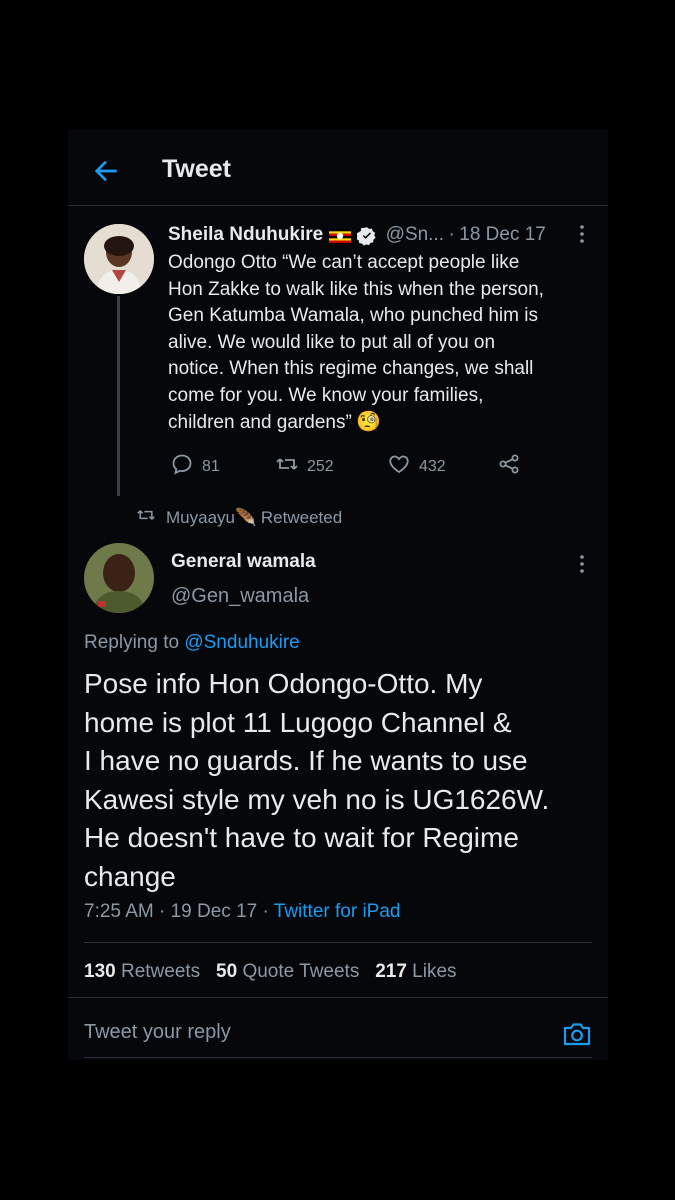 This screenshot has width=675, height=1200. What do you see at coordinates (287, 466) in the screenshot?
I see `retweet-icon` at bounding box center [287, 466].